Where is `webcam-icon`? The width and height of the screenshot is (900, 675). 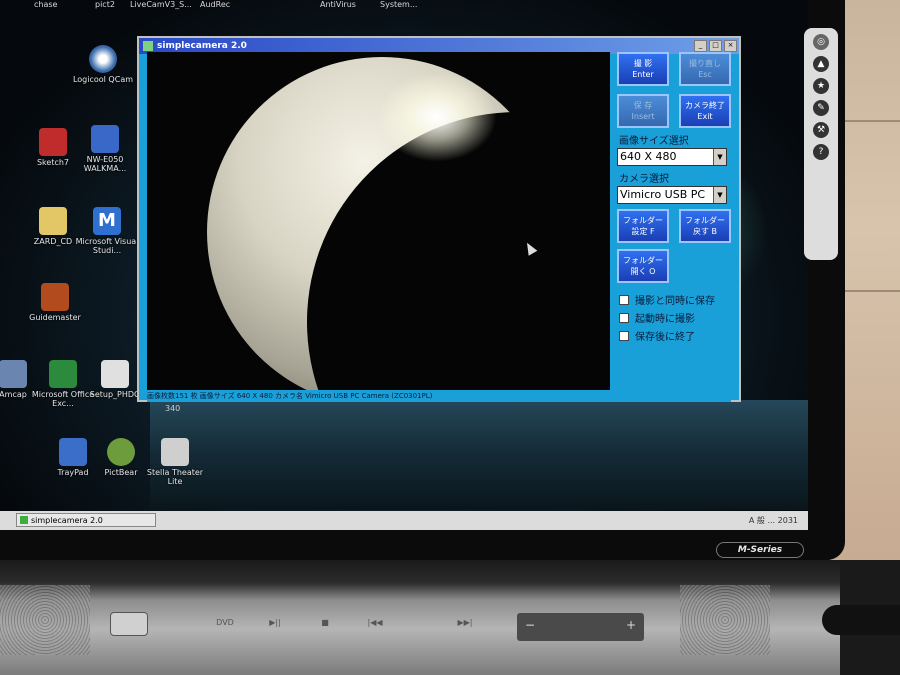 webcam-icon is located at coordinates (103, 59).